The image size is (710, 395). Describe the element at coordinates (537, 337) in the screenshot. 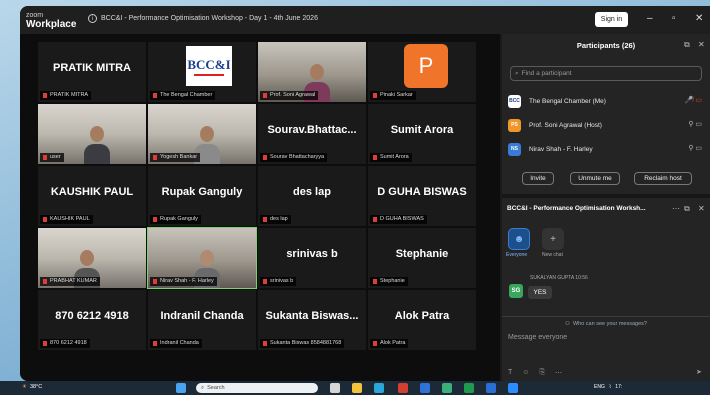

I see `chat-message-input: Message everyone` at that location.